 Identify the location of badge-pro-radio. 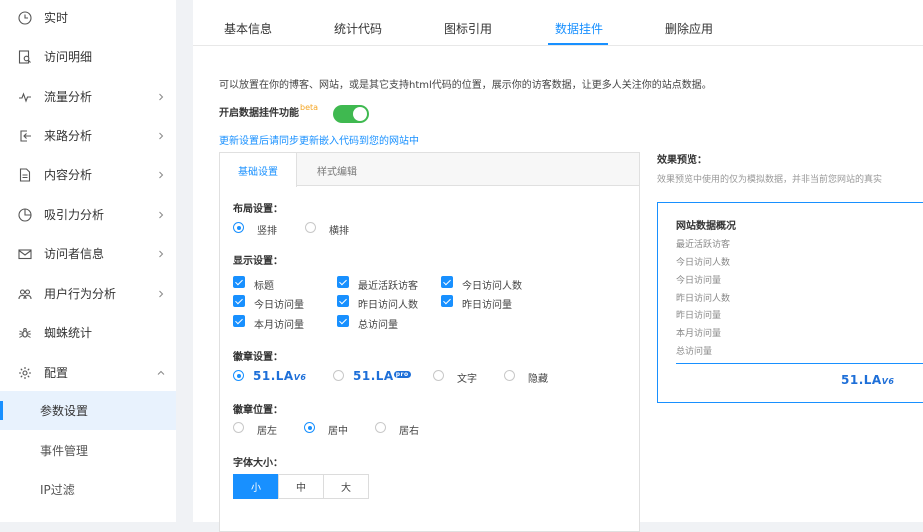
(338, 375).